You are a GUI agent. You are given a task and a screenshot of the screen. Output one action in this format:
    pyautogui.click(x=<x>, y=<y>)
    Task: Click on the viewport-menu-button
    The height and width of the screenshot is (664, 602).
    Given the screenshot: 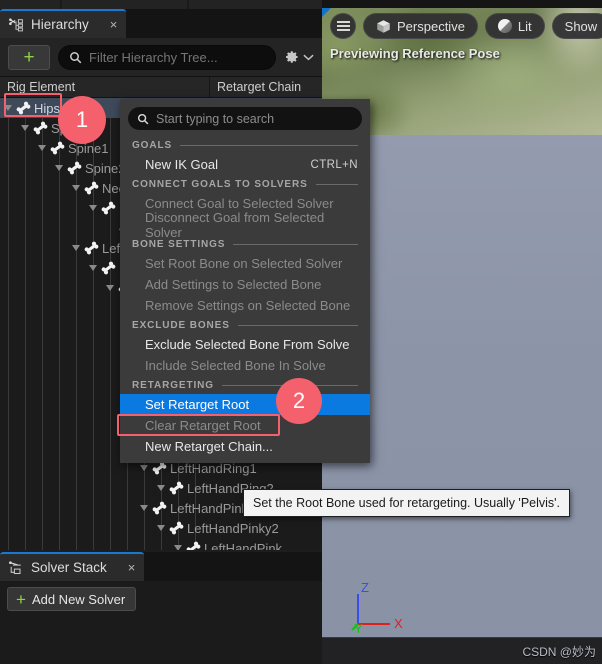 What is the action you would take?
    pyautogui.click(x=343, y=26)
    